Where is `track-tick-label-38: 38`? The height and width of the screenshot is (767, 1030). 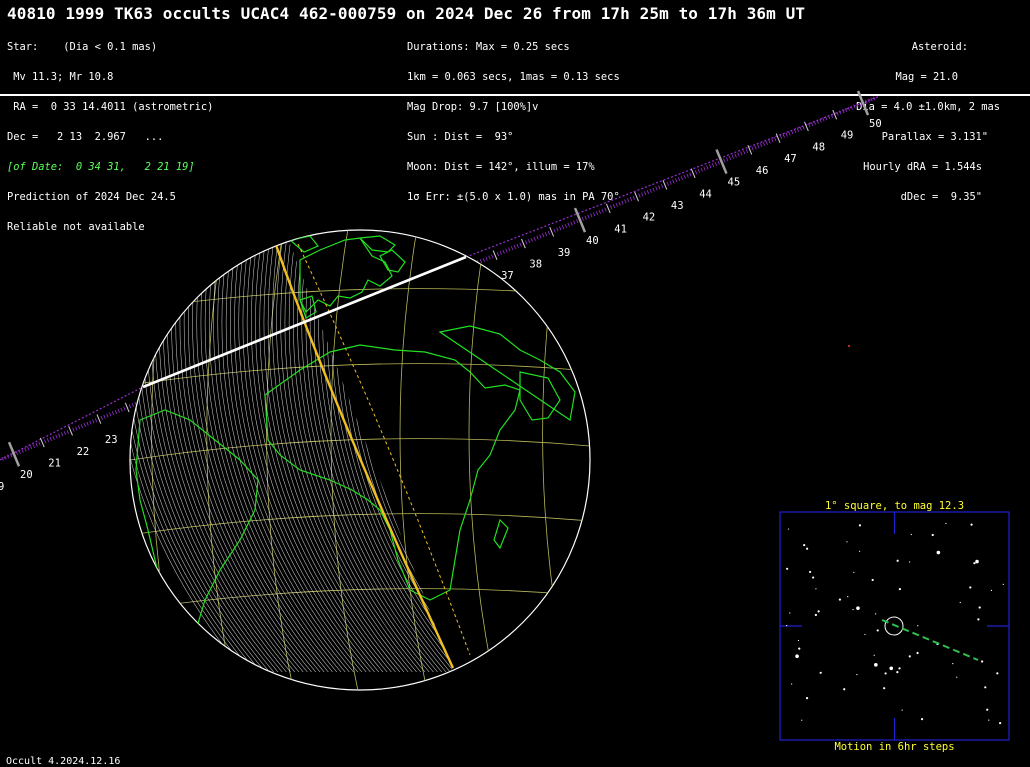
track-tick-label-38: 38 is located at coordinates (535, 265).